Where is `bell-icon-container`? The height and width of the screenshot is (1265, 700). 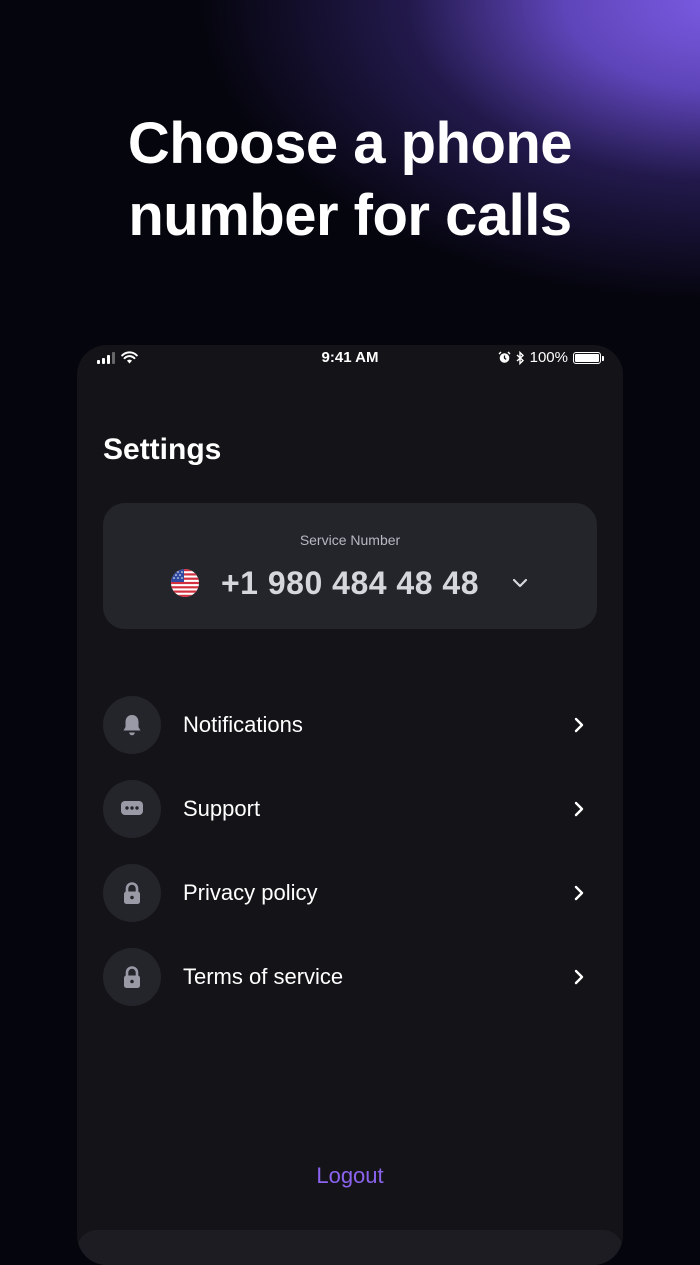
bell-icon-container is located at coordinates (132, 725).